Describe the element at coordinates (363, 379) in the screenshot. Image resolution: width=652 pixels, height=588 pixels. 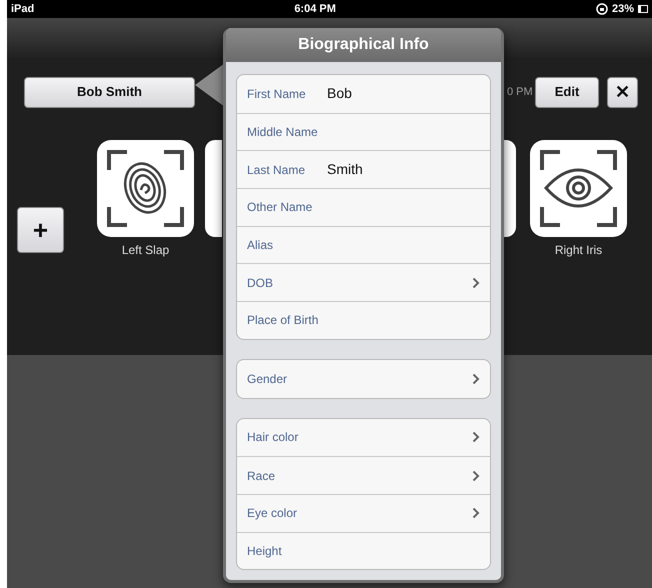
I see `form-row: Gender` at that location.